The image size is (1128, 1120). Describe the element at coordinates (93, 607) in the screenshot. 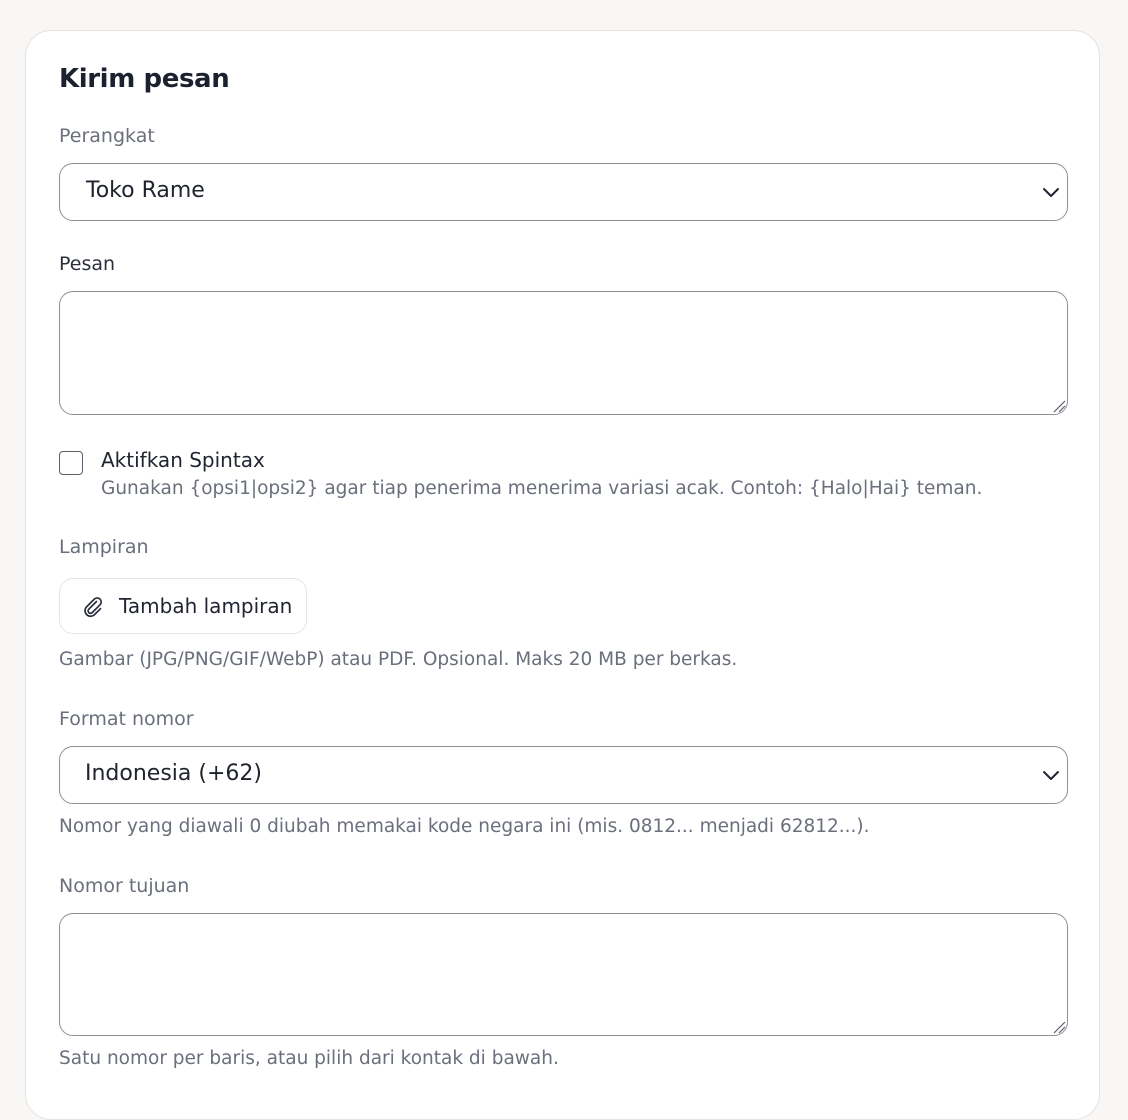

I see `paperclip-icon` at that location.